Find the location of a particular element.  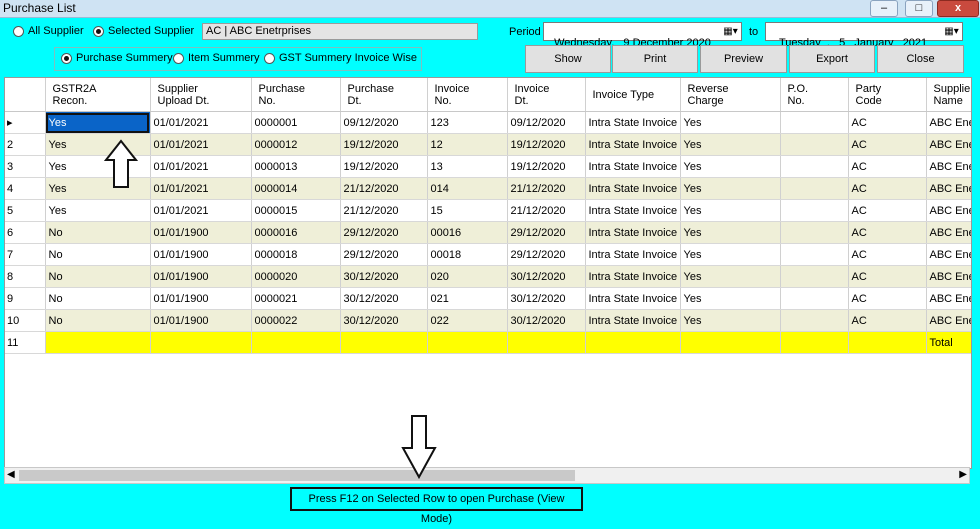

column-header: Purchase No. is located at coordinates (296, 95).